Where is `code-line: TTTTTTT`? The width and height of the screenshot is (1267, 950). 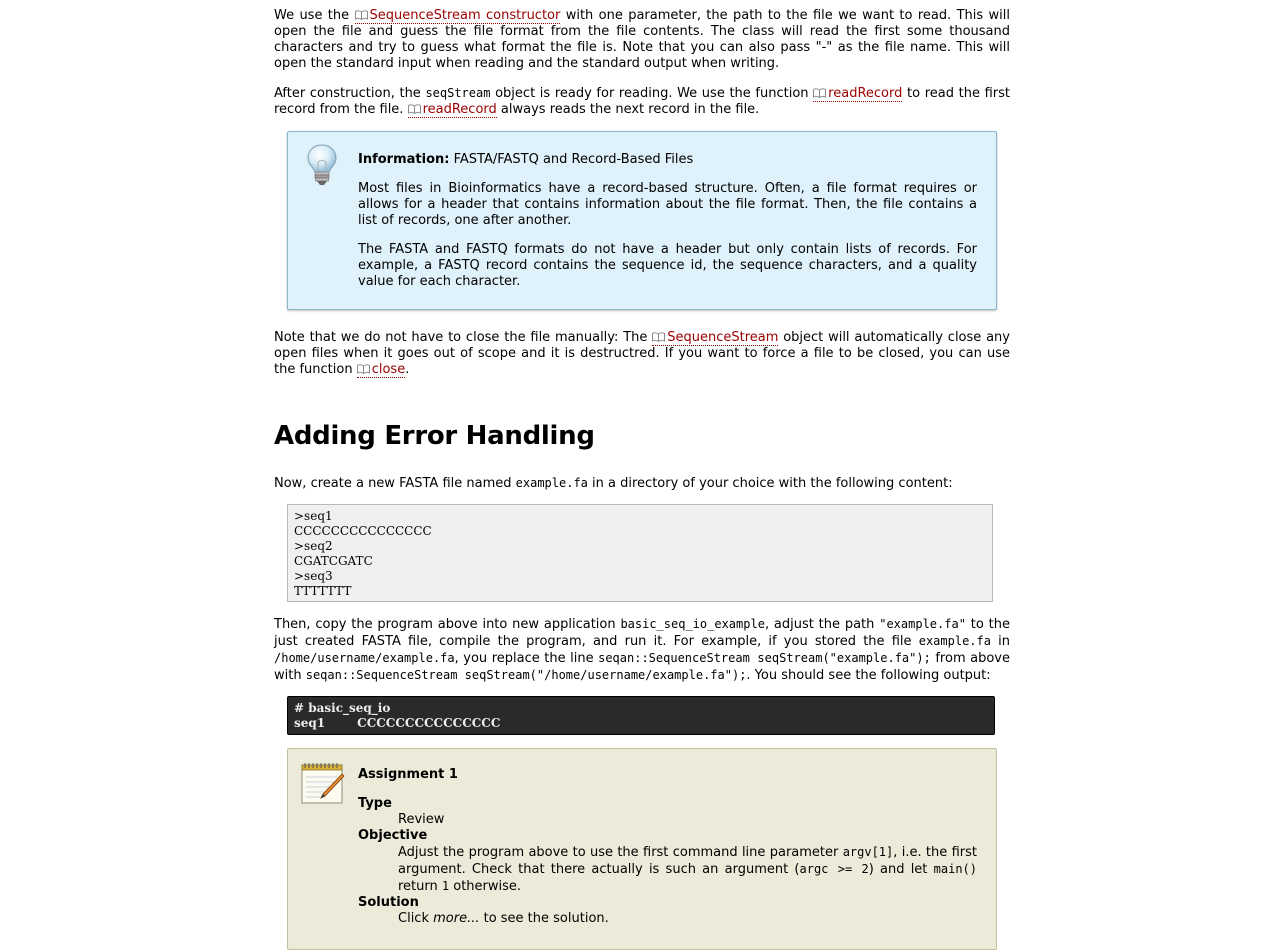 code-line: TTTTTTT is located at coordinates (323, 591).